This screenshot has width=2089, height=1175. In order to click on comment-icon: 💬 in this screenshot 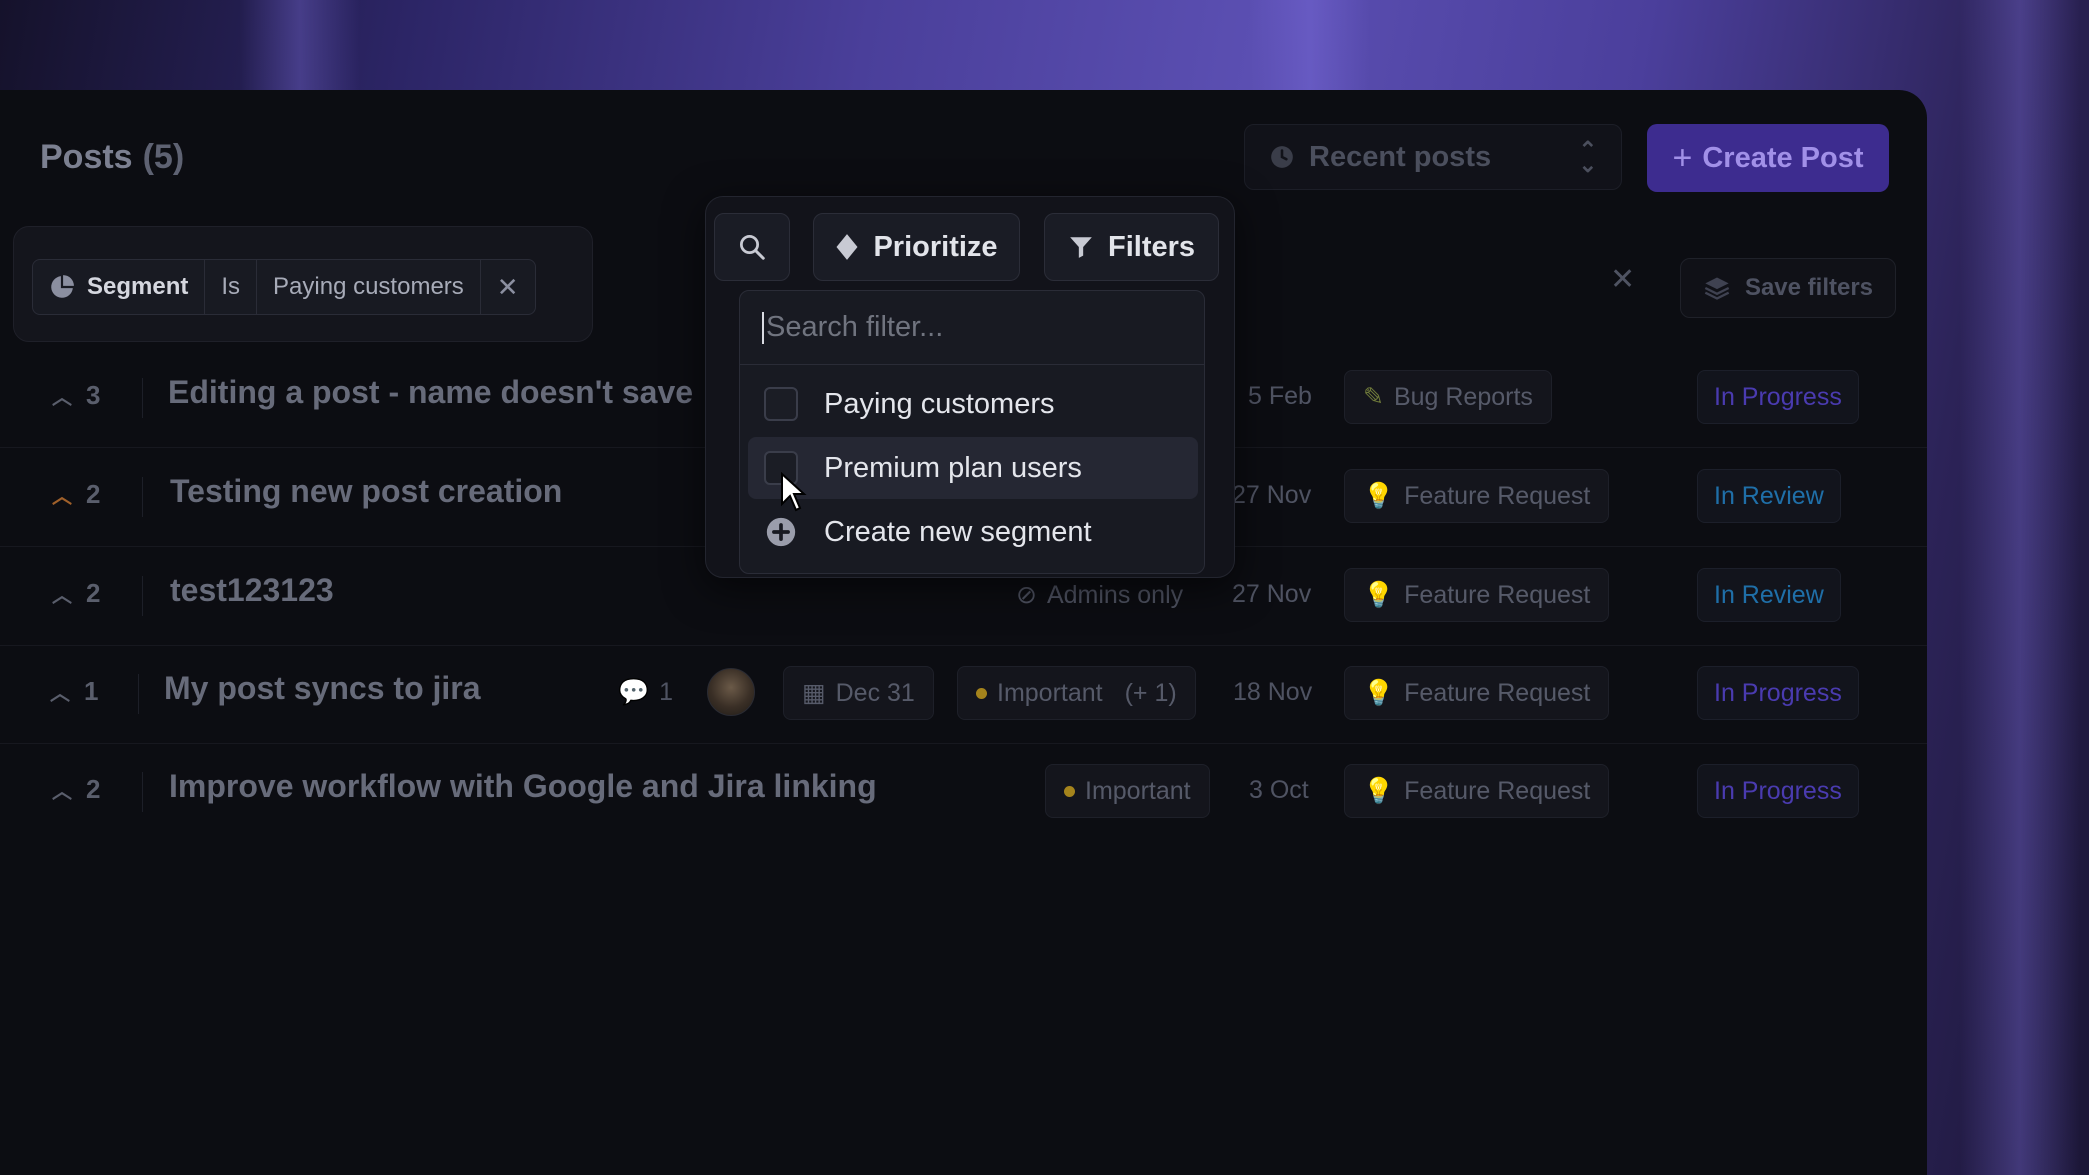, I will do `click(634, 692)`.